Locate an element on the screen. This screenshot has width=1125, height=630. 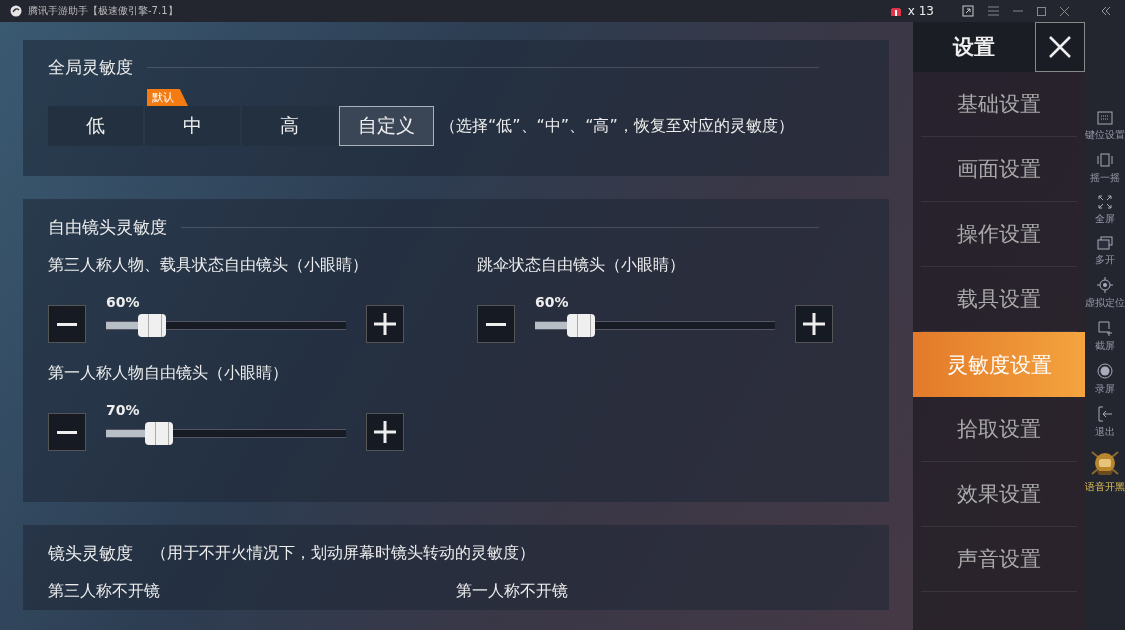
toolbar-button: 退出 is located at coordinates (1105, 422).